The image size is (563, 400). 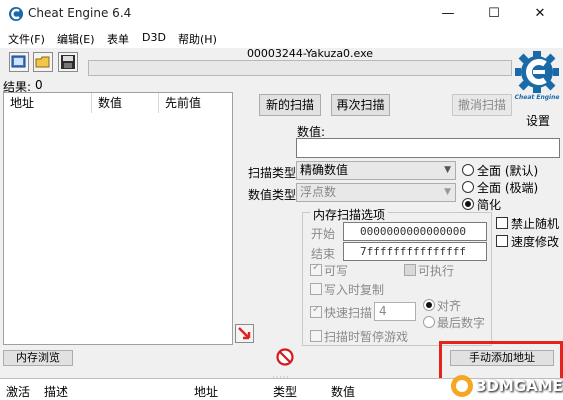 What do you see at coordinates (323, 254) in the screenshot?
I see `stop-label: 结束` at bounding box center [323, 254].